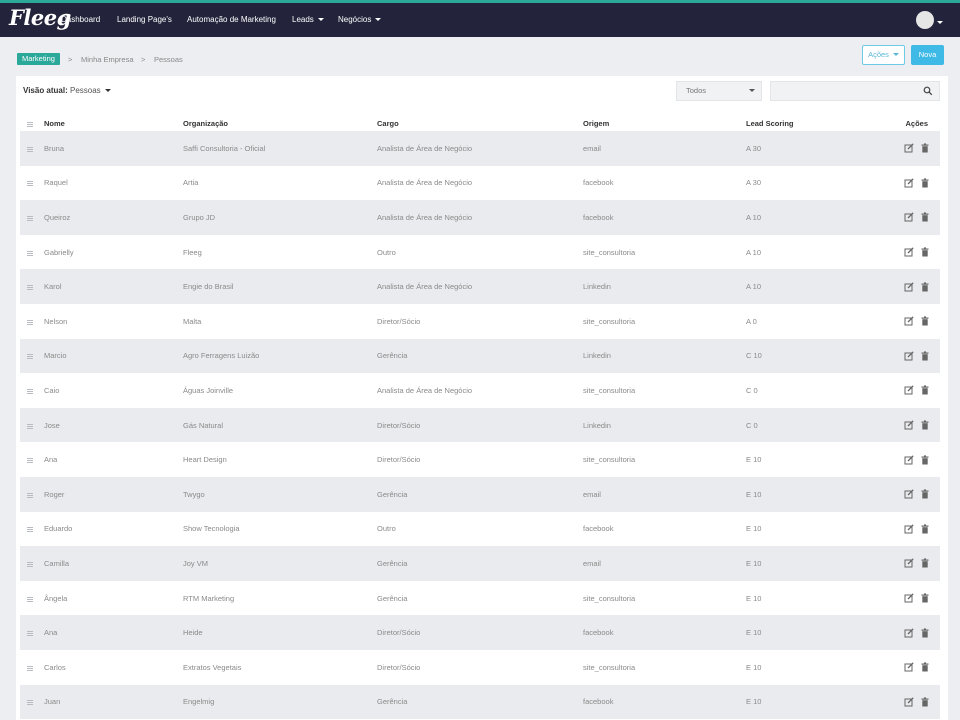 The width and height of the screenshot is (960, 720). What do you see at coordinates (719, 91) in the screenshot?
I see `filter-select: Todos` at bounding box center [719, 91].